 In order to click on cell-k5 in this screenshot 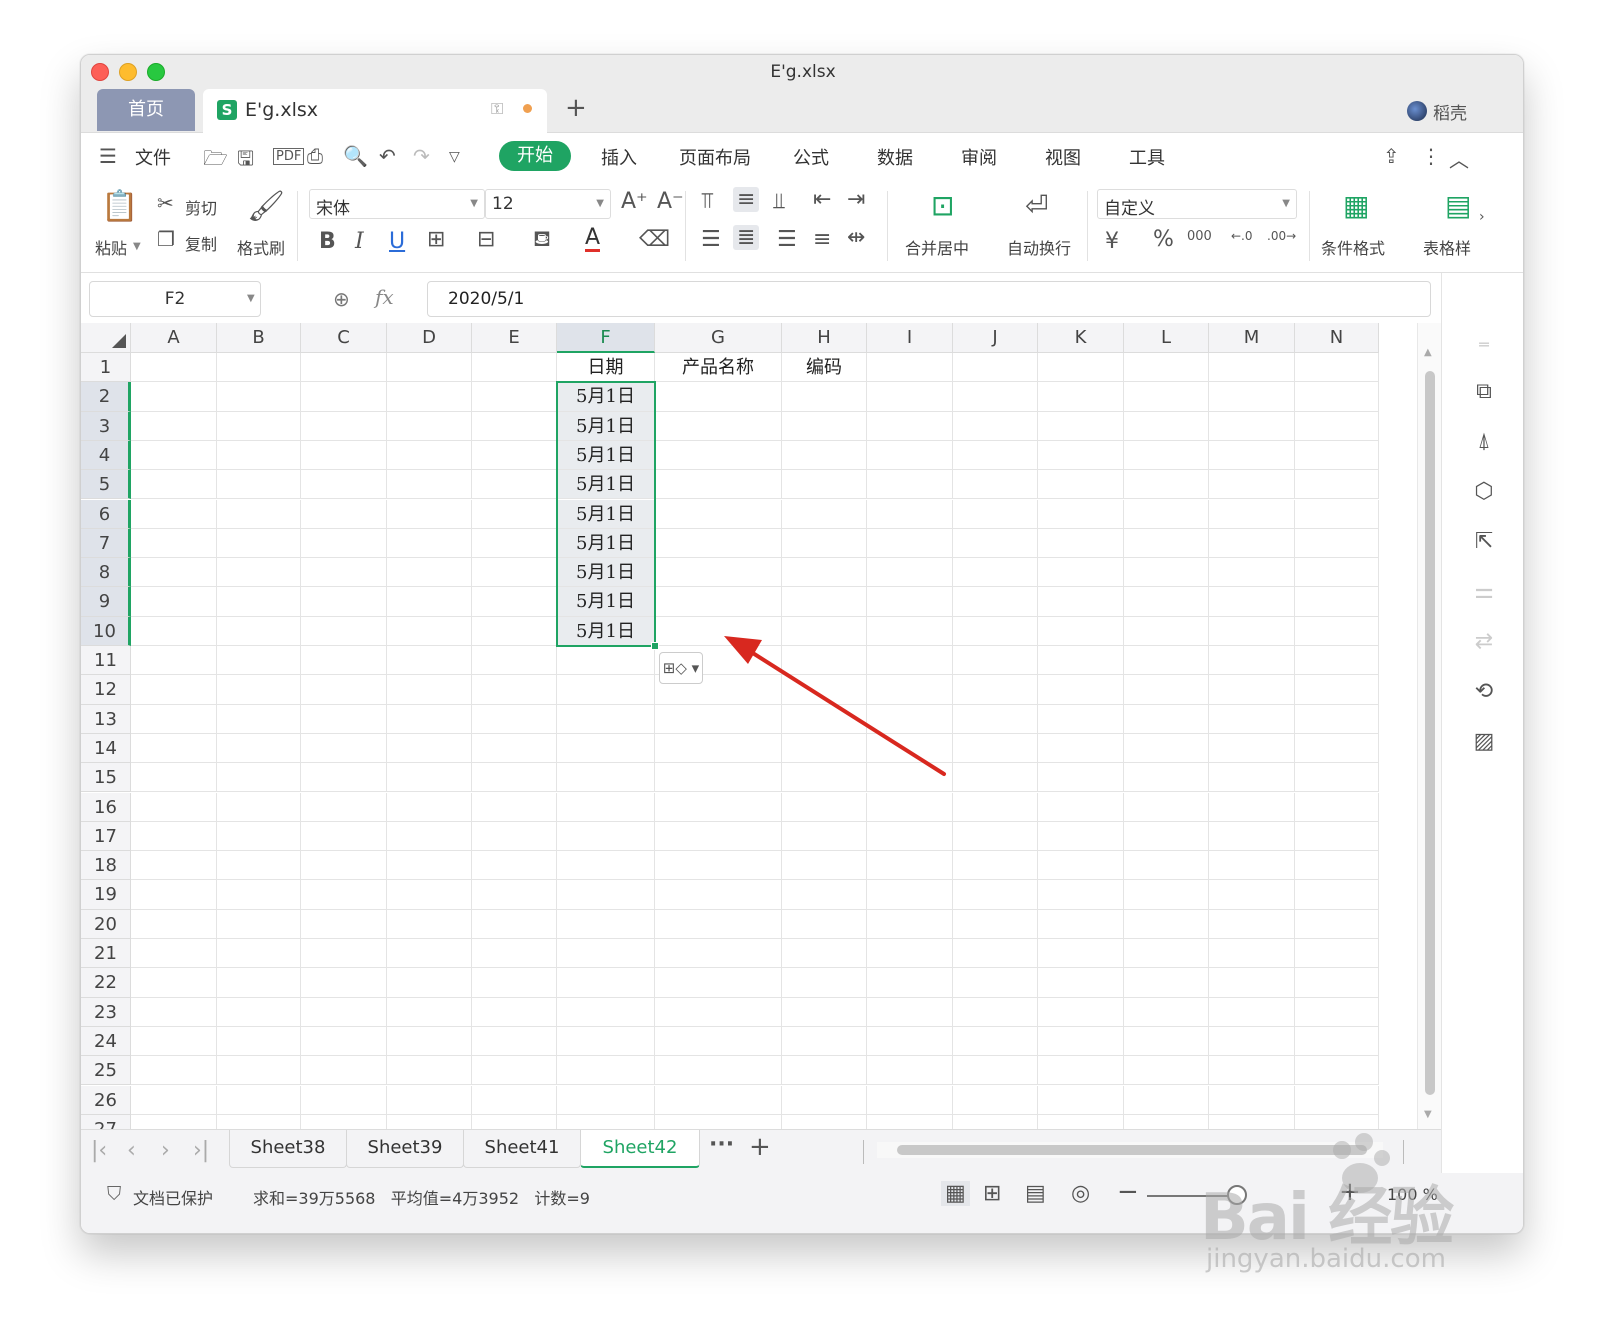, I will do `click(1081, 485)`.